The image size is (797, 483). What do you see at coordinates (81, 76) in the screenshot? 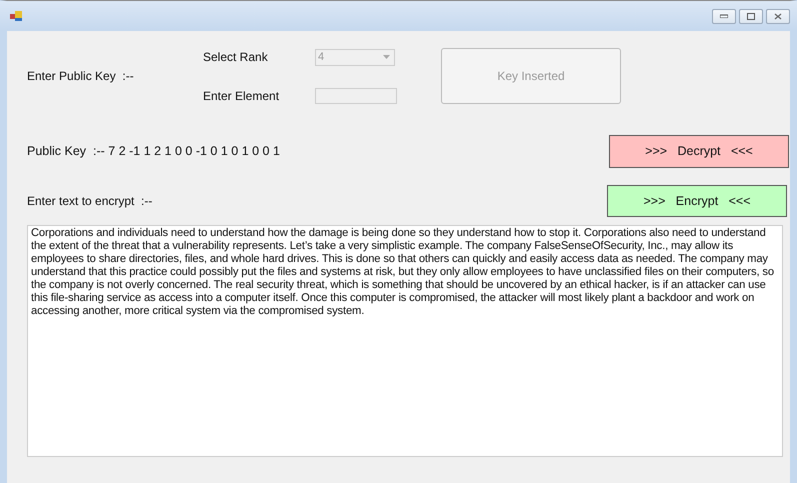
I see `enter-public-key-label: Enter Public Key :--` at bounding box center [81, 76].